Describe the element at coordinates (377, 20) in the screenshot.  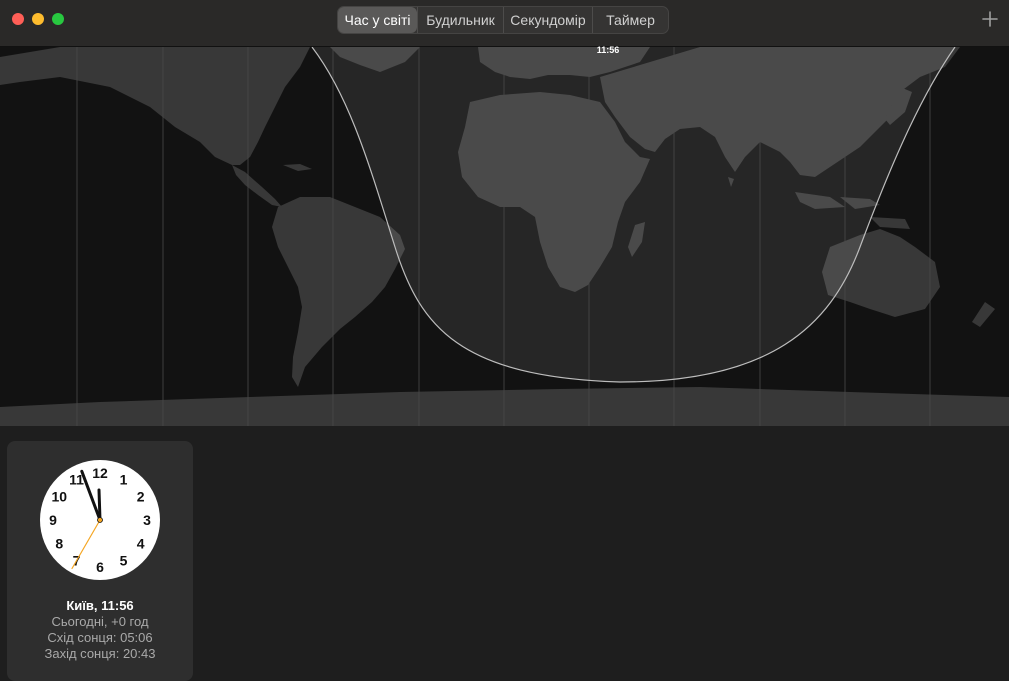
I see `tab-world-clock: Час у світі` at that location.